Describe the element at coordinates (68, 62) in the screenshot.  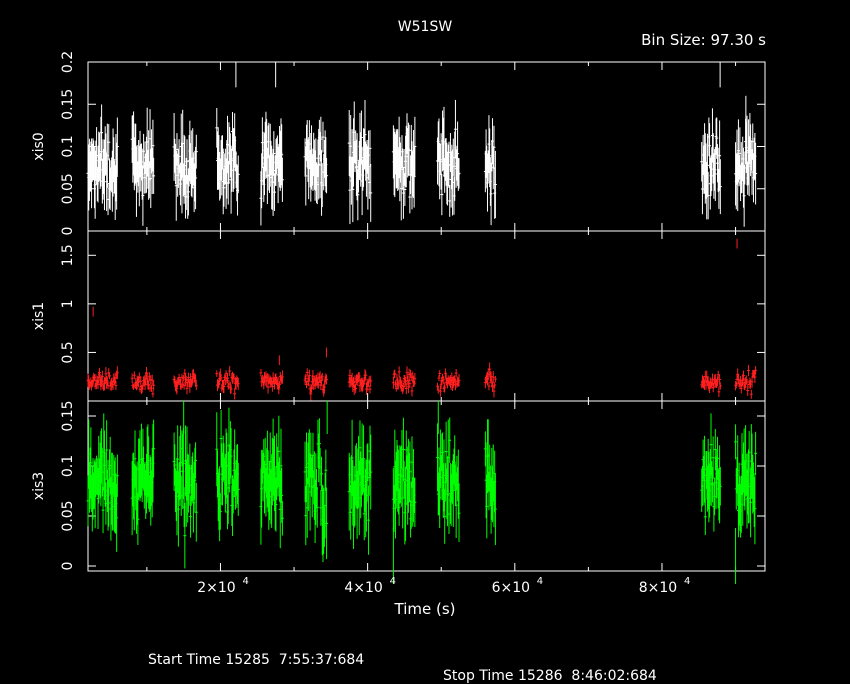
I see `y-tick-label: 0.2` at that location.